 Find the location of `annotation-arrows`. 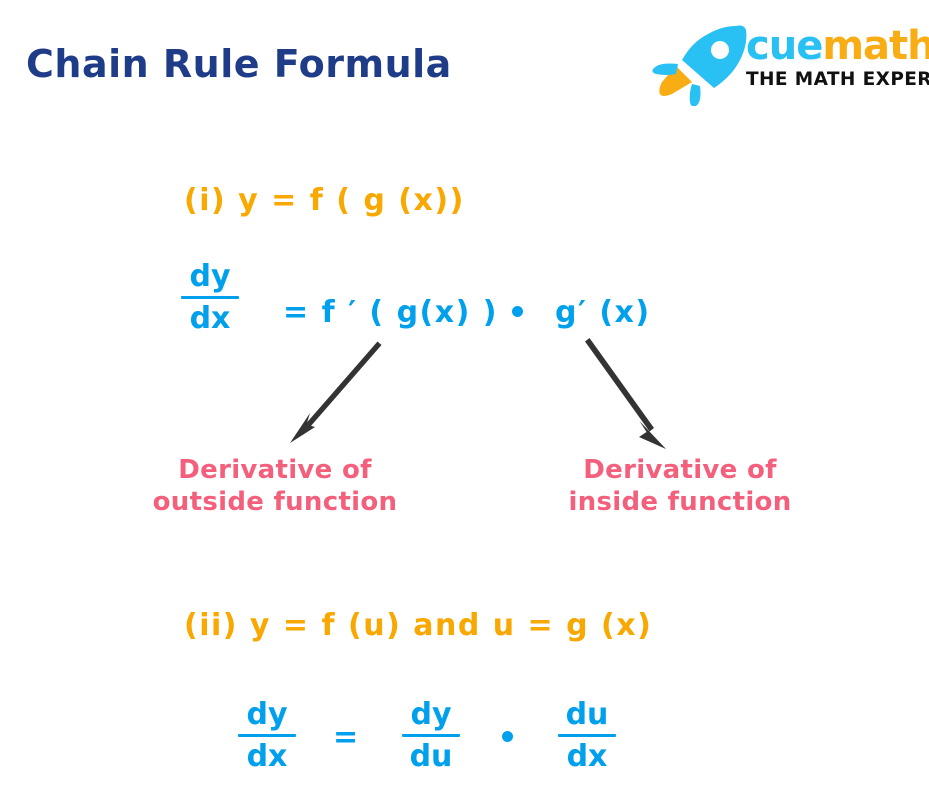

annotation-arrows is located at coordinates (478, 393).